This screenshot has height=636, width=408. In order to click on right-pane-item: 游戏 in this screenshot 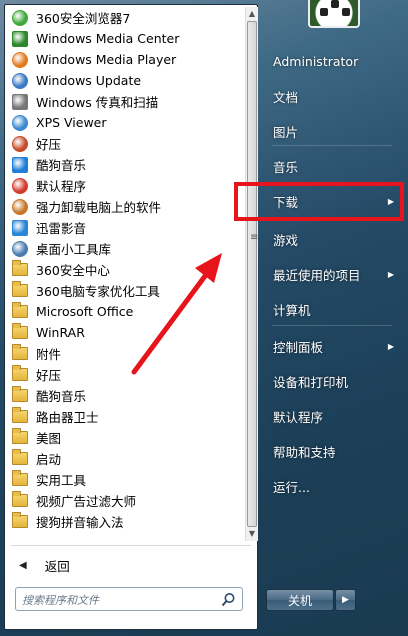, I will do `click(335, 239)`.